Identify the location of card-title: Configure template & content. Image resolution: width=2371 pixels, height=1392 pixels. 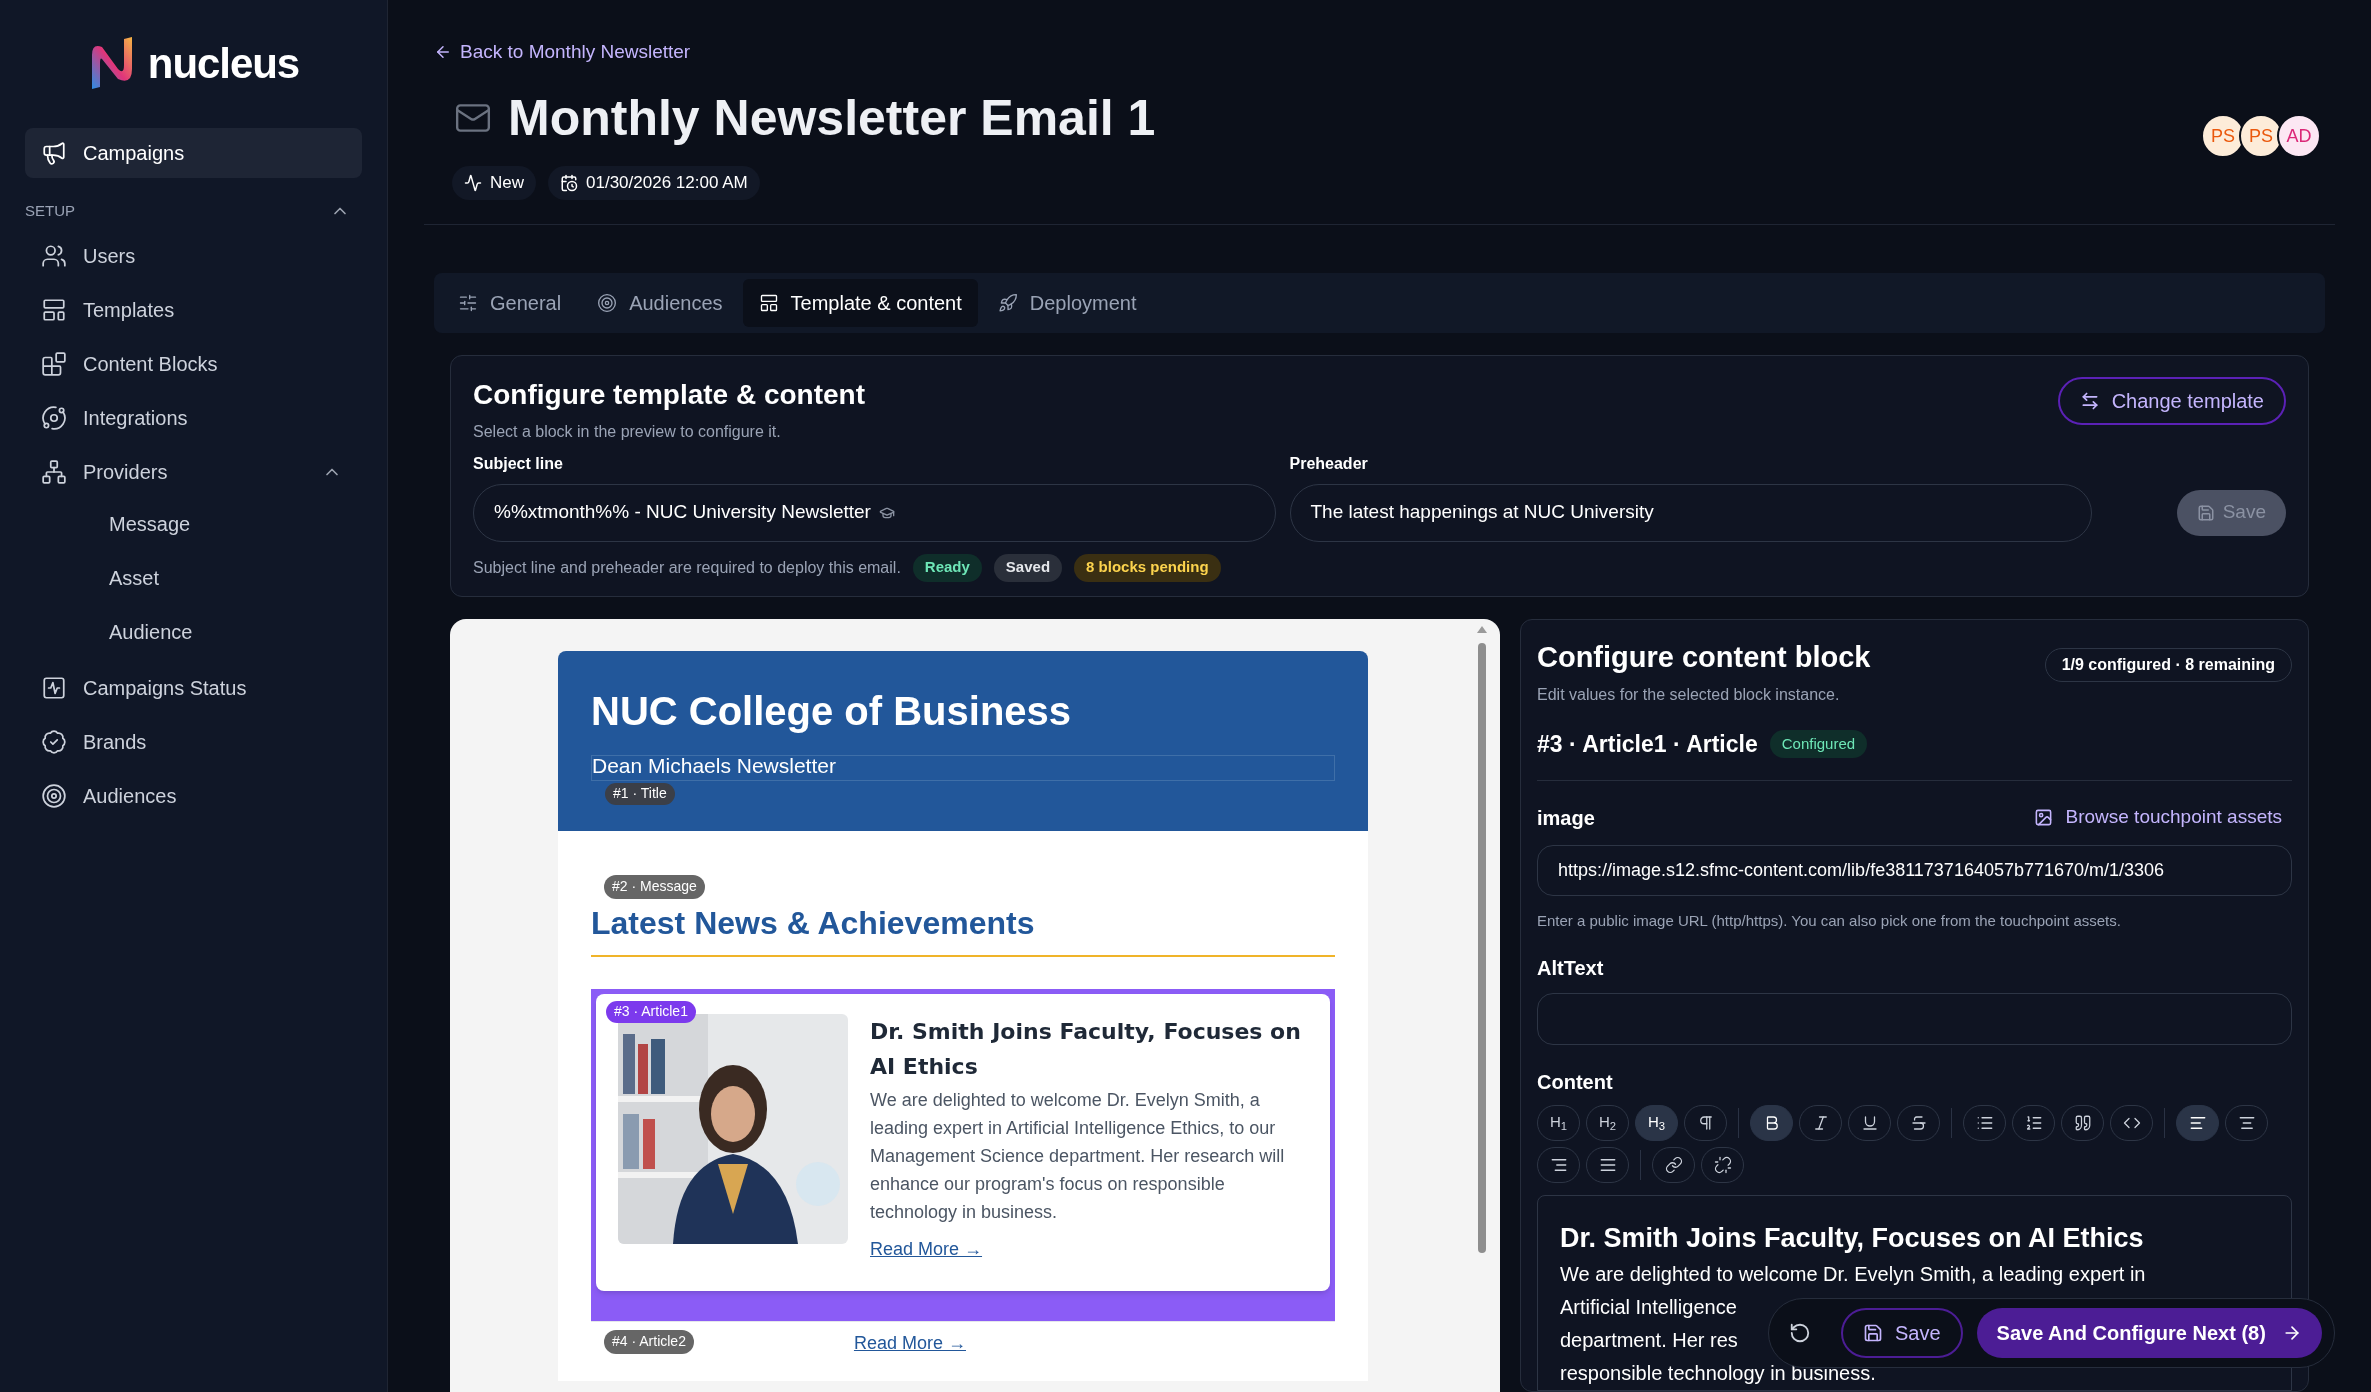
(669, 394).